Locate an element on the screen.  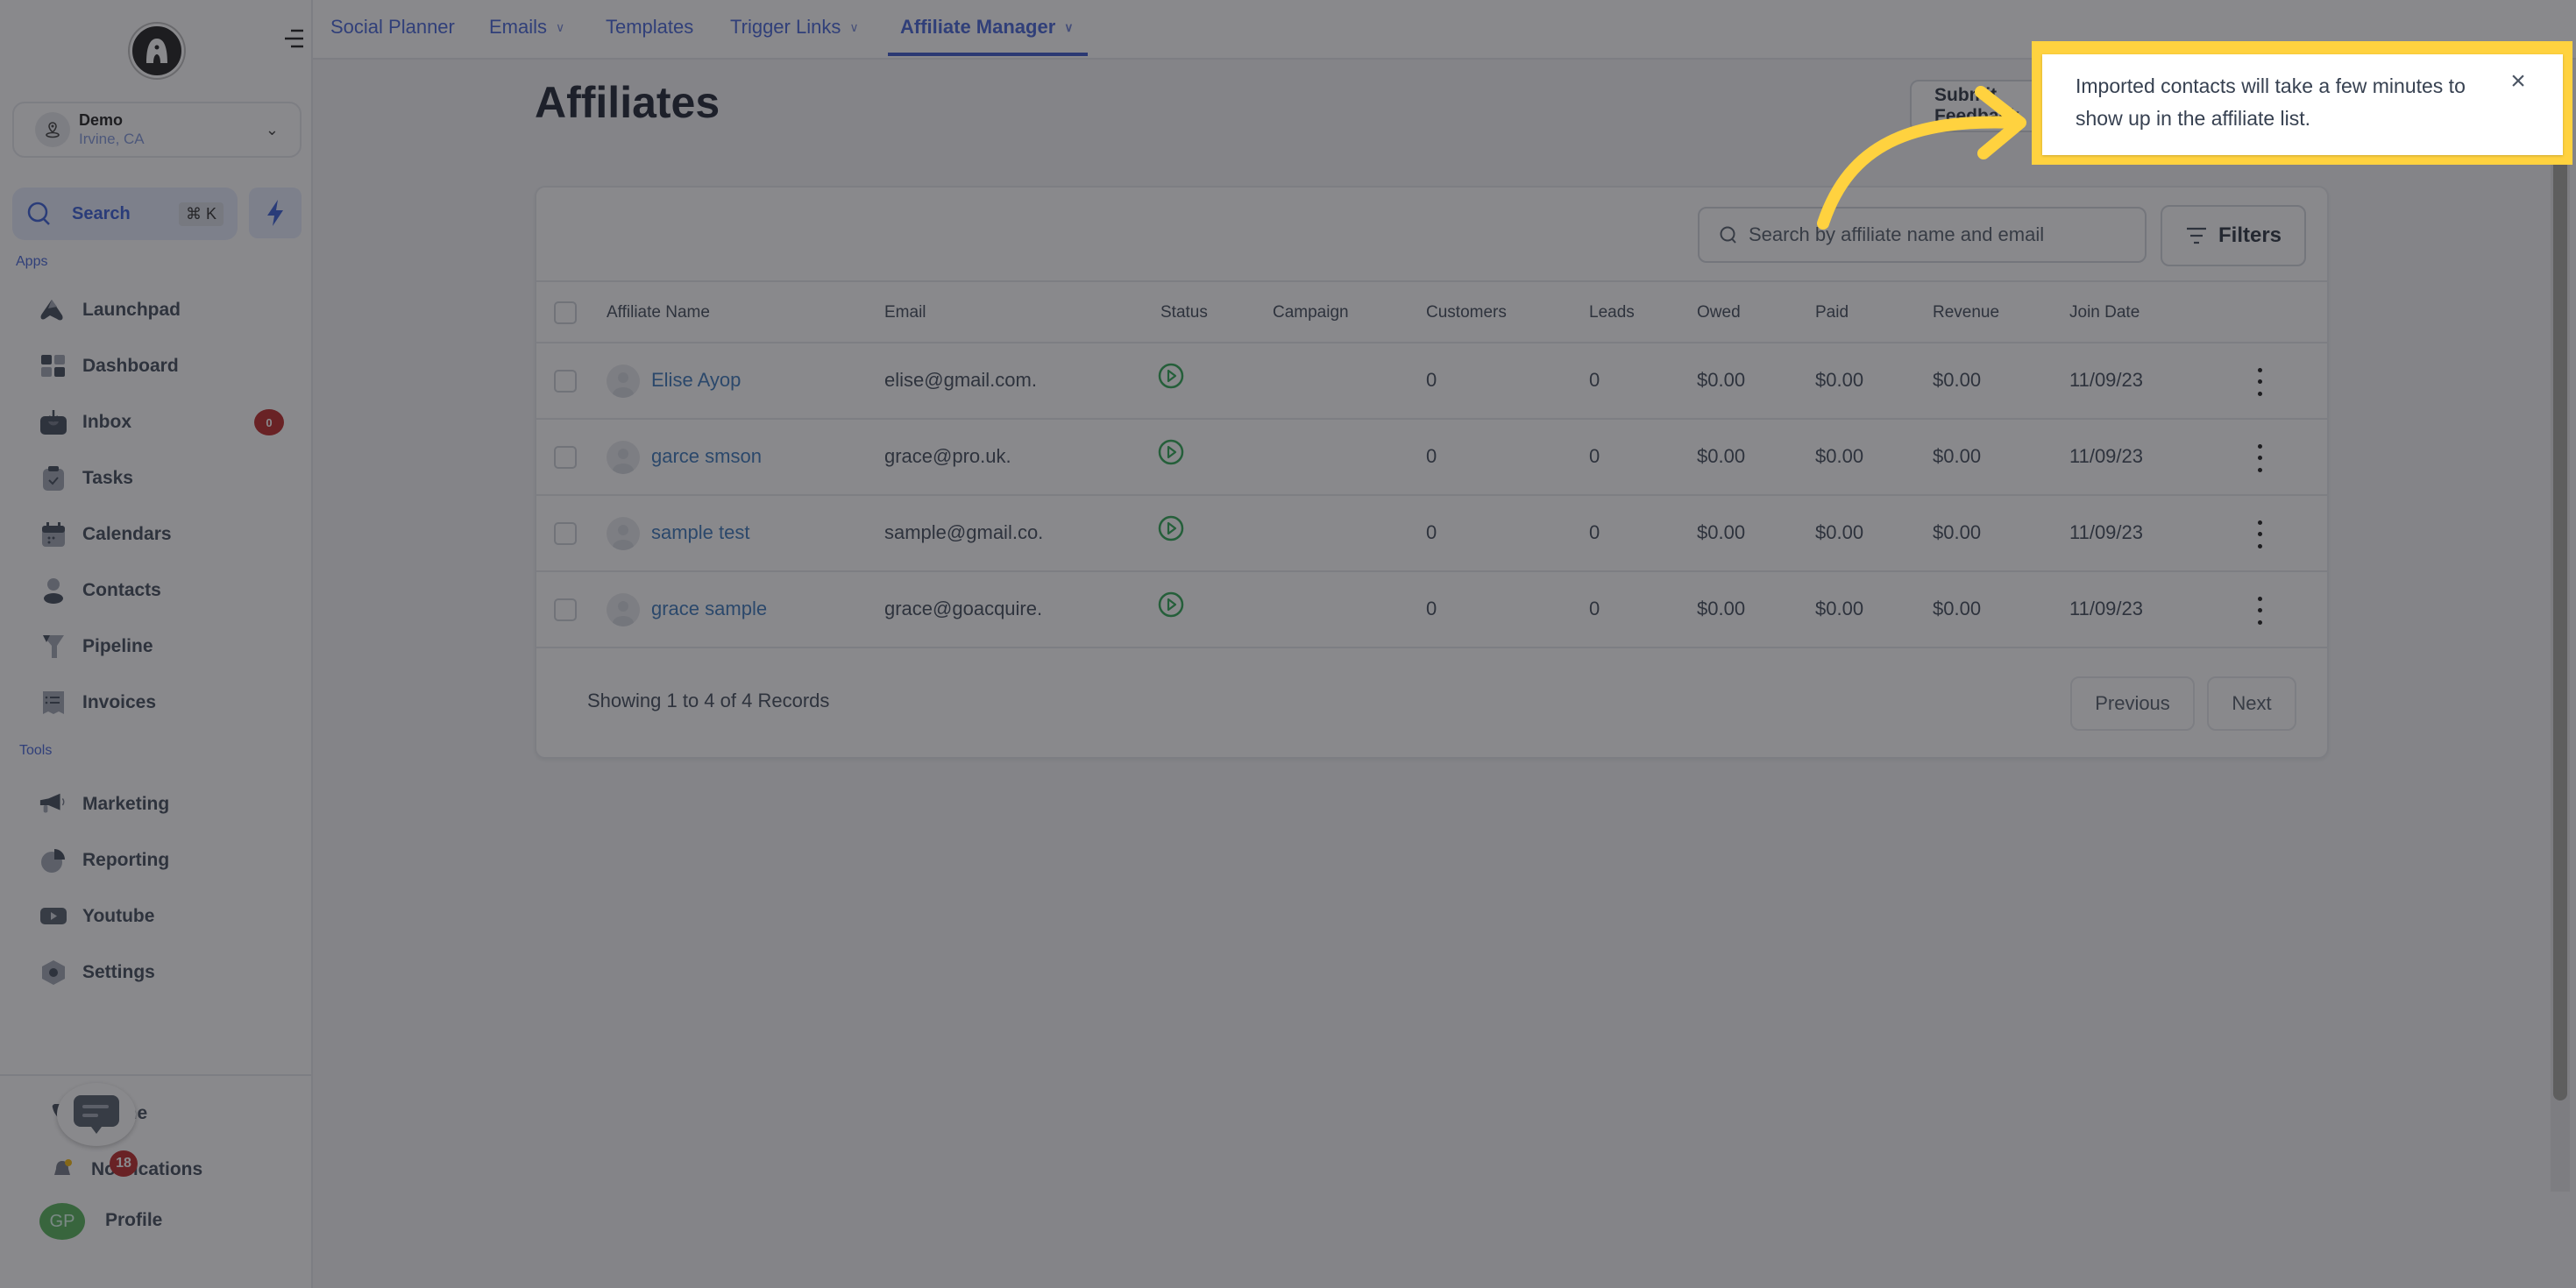
tab-emails: Emails ∨ is located at coordinates (526, 27).